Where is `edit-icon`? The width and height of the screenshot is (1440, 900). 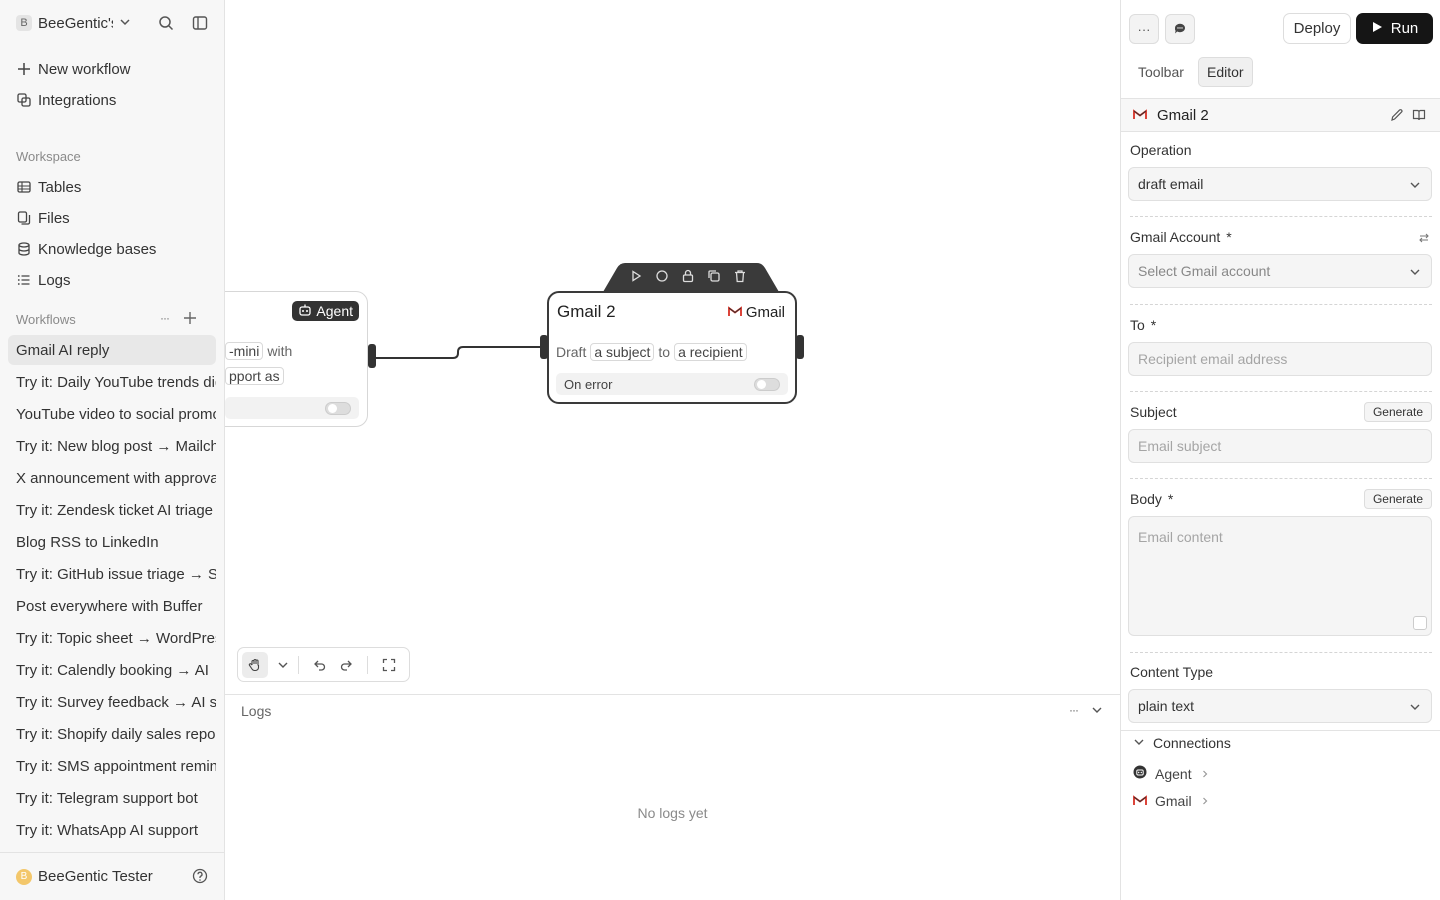
edit-icon is located at coordinates (1397, 117).